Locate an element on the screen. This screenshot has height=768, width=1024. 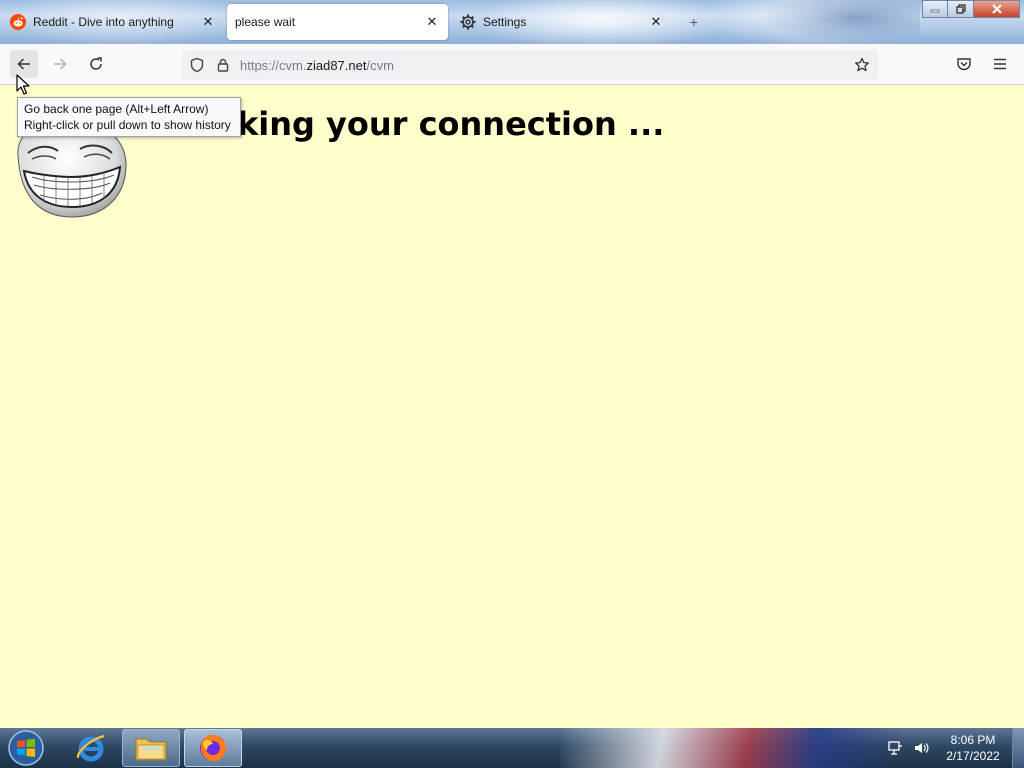
tab-label: please wait is located at coordinates (265, 22).